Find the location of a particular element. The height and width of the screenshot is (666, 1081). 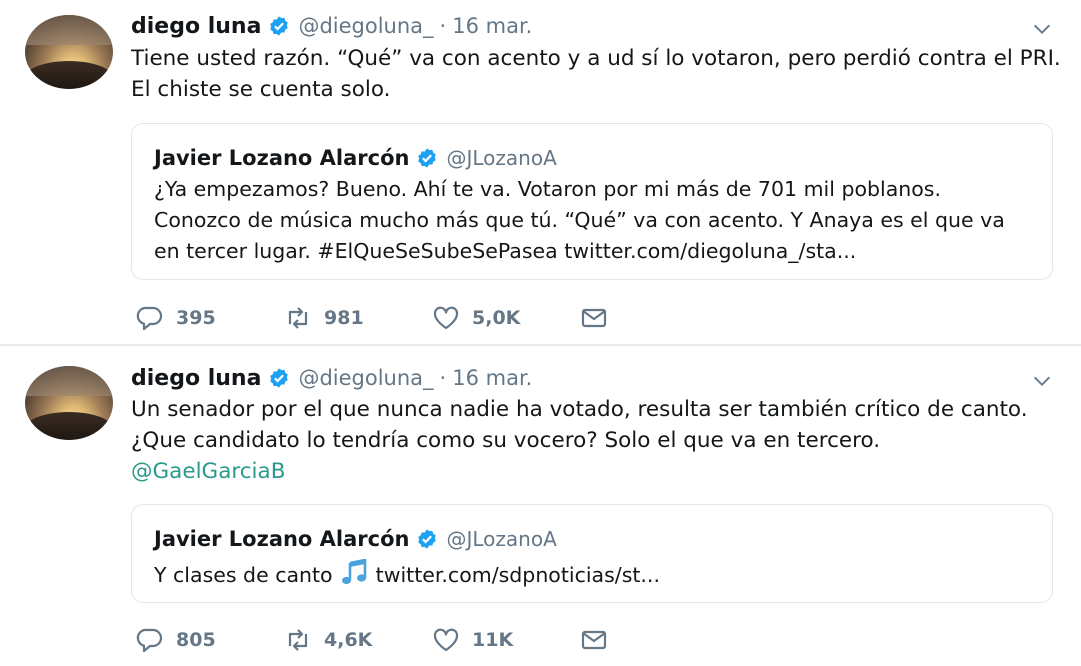

like-button: 5,0K is located at coordinates (506, 318).